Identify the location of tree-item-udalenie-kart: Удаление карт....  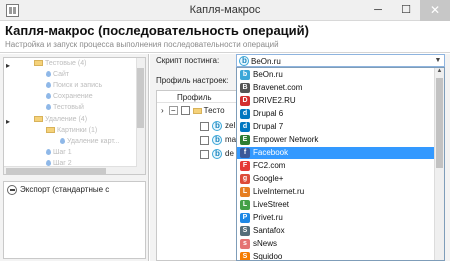
(90, 143).